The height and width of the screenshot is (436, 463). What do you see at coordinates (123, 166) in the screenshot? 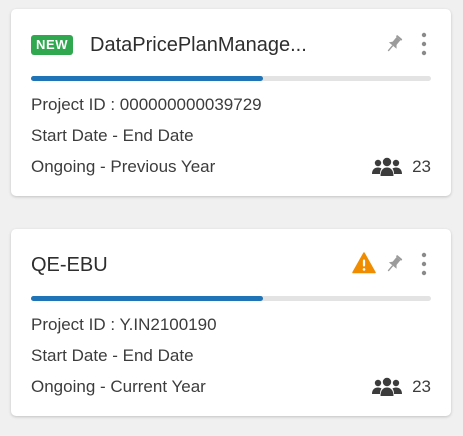
I see `project-status: Ongoing - Previous Year` at bounding box center [123, 166].